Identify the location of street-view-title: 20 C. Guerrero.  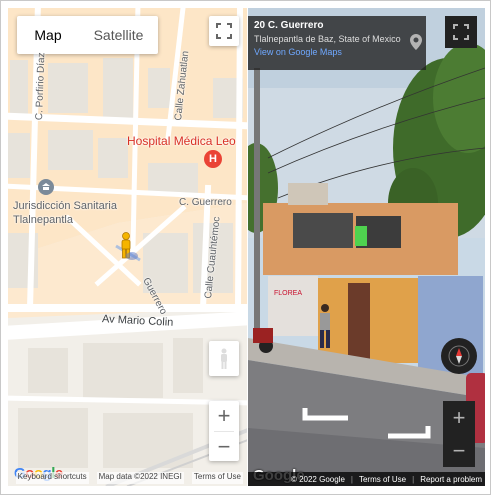
(289, 25).